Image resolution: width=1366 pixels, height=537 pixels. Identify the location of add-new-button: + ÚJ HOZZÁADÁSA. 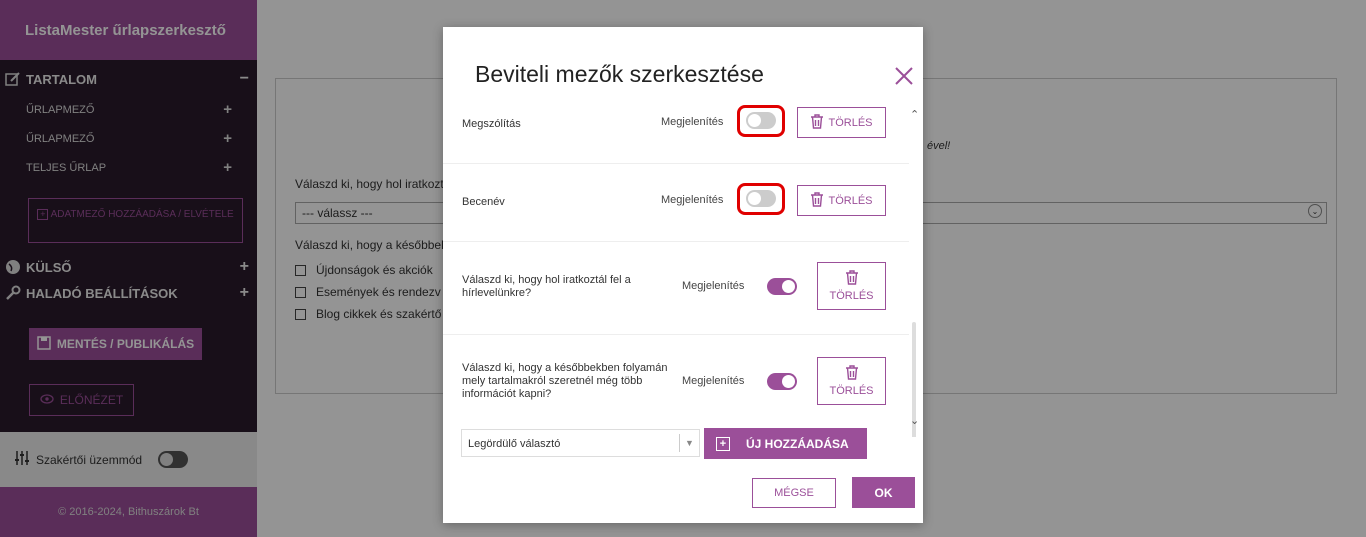
(785, 443).